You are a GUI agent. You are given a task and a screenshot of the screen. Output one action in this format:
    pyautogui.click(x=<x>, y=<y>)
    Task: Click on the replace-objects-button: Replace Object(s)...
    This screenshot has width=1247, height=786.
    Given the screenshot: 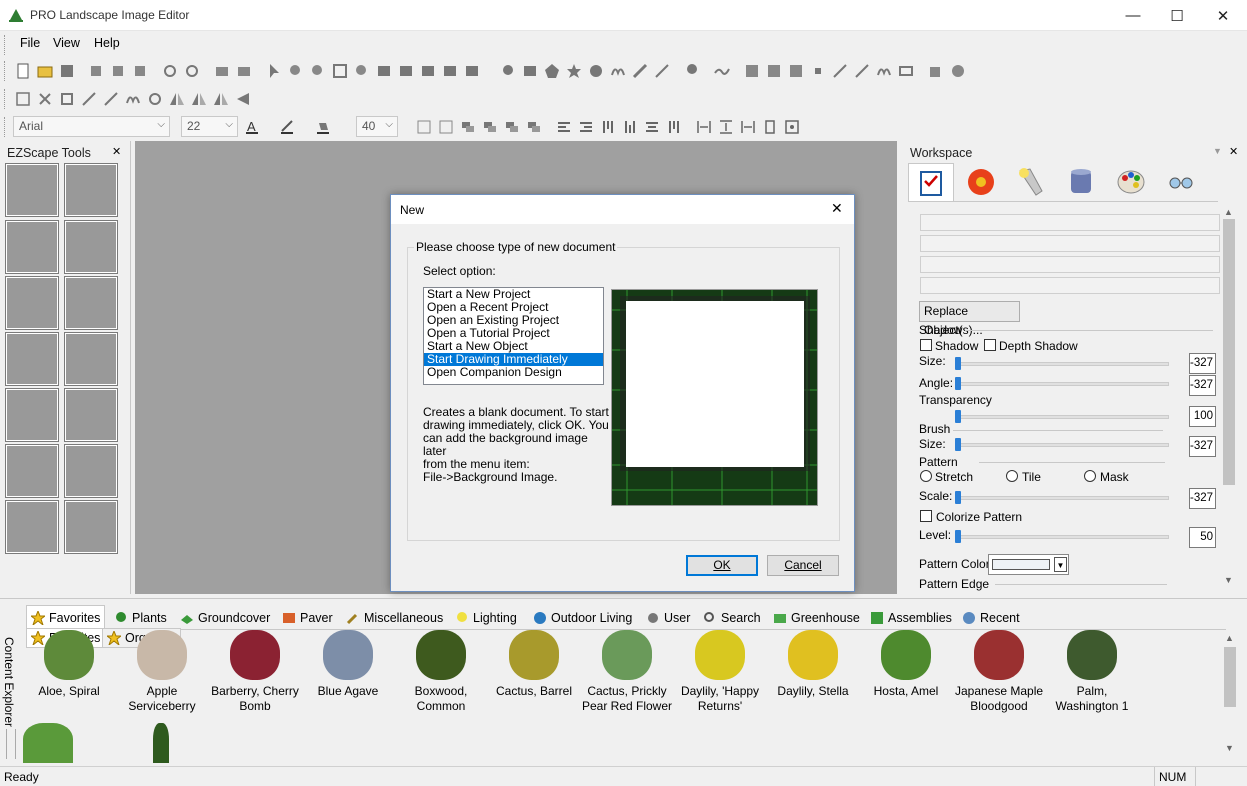 What is the action you would take?
    pyautogui.click(x=969, y=319)
    